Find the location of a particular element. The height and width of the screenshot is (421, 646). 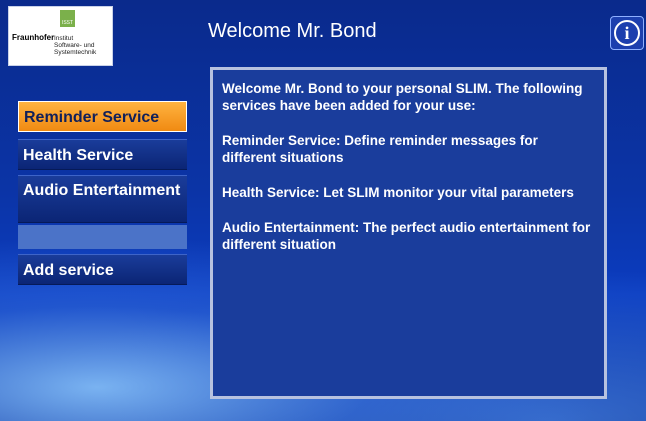

nav-item-label: Reminder Service is located at coordinates (92, 117).